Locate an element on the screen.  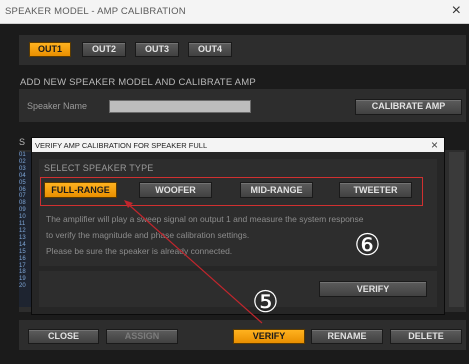
step-5-marker: ⑤ is located at coordinates (265, 302).